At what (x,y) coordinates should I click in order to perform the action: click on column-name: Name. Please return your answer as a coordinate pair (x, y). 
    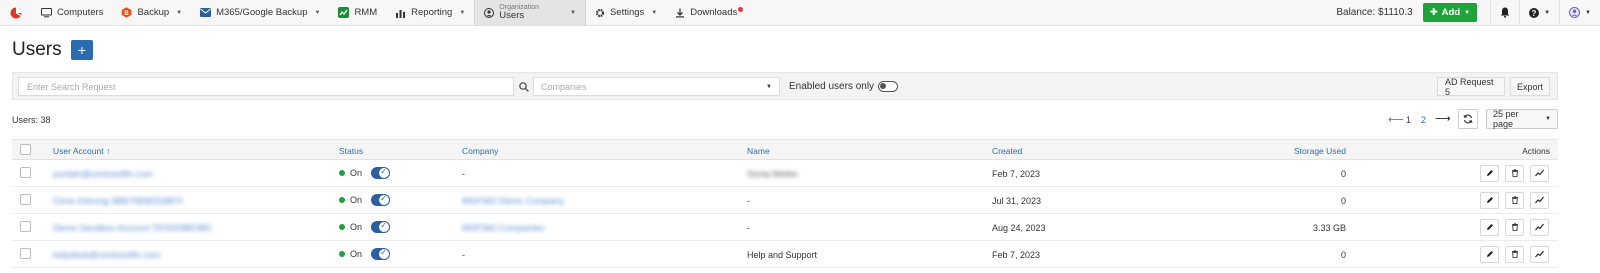
    Looking at the image, I should click on (758, 151).